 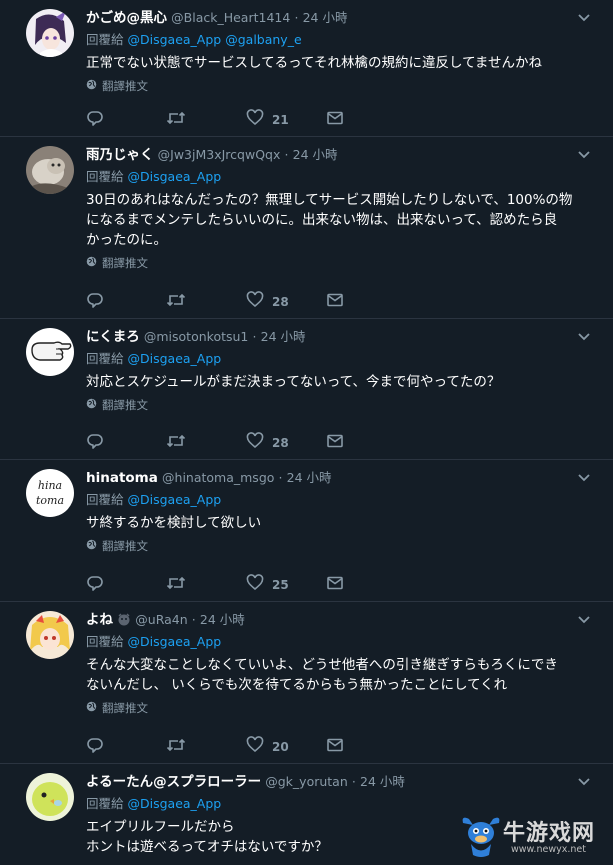 What do you see at coordinates (219, 154) in the screenshot?
I see `user-handle: @Jw3jM3xJrcqwQqx` at bounding box center [219, 154].